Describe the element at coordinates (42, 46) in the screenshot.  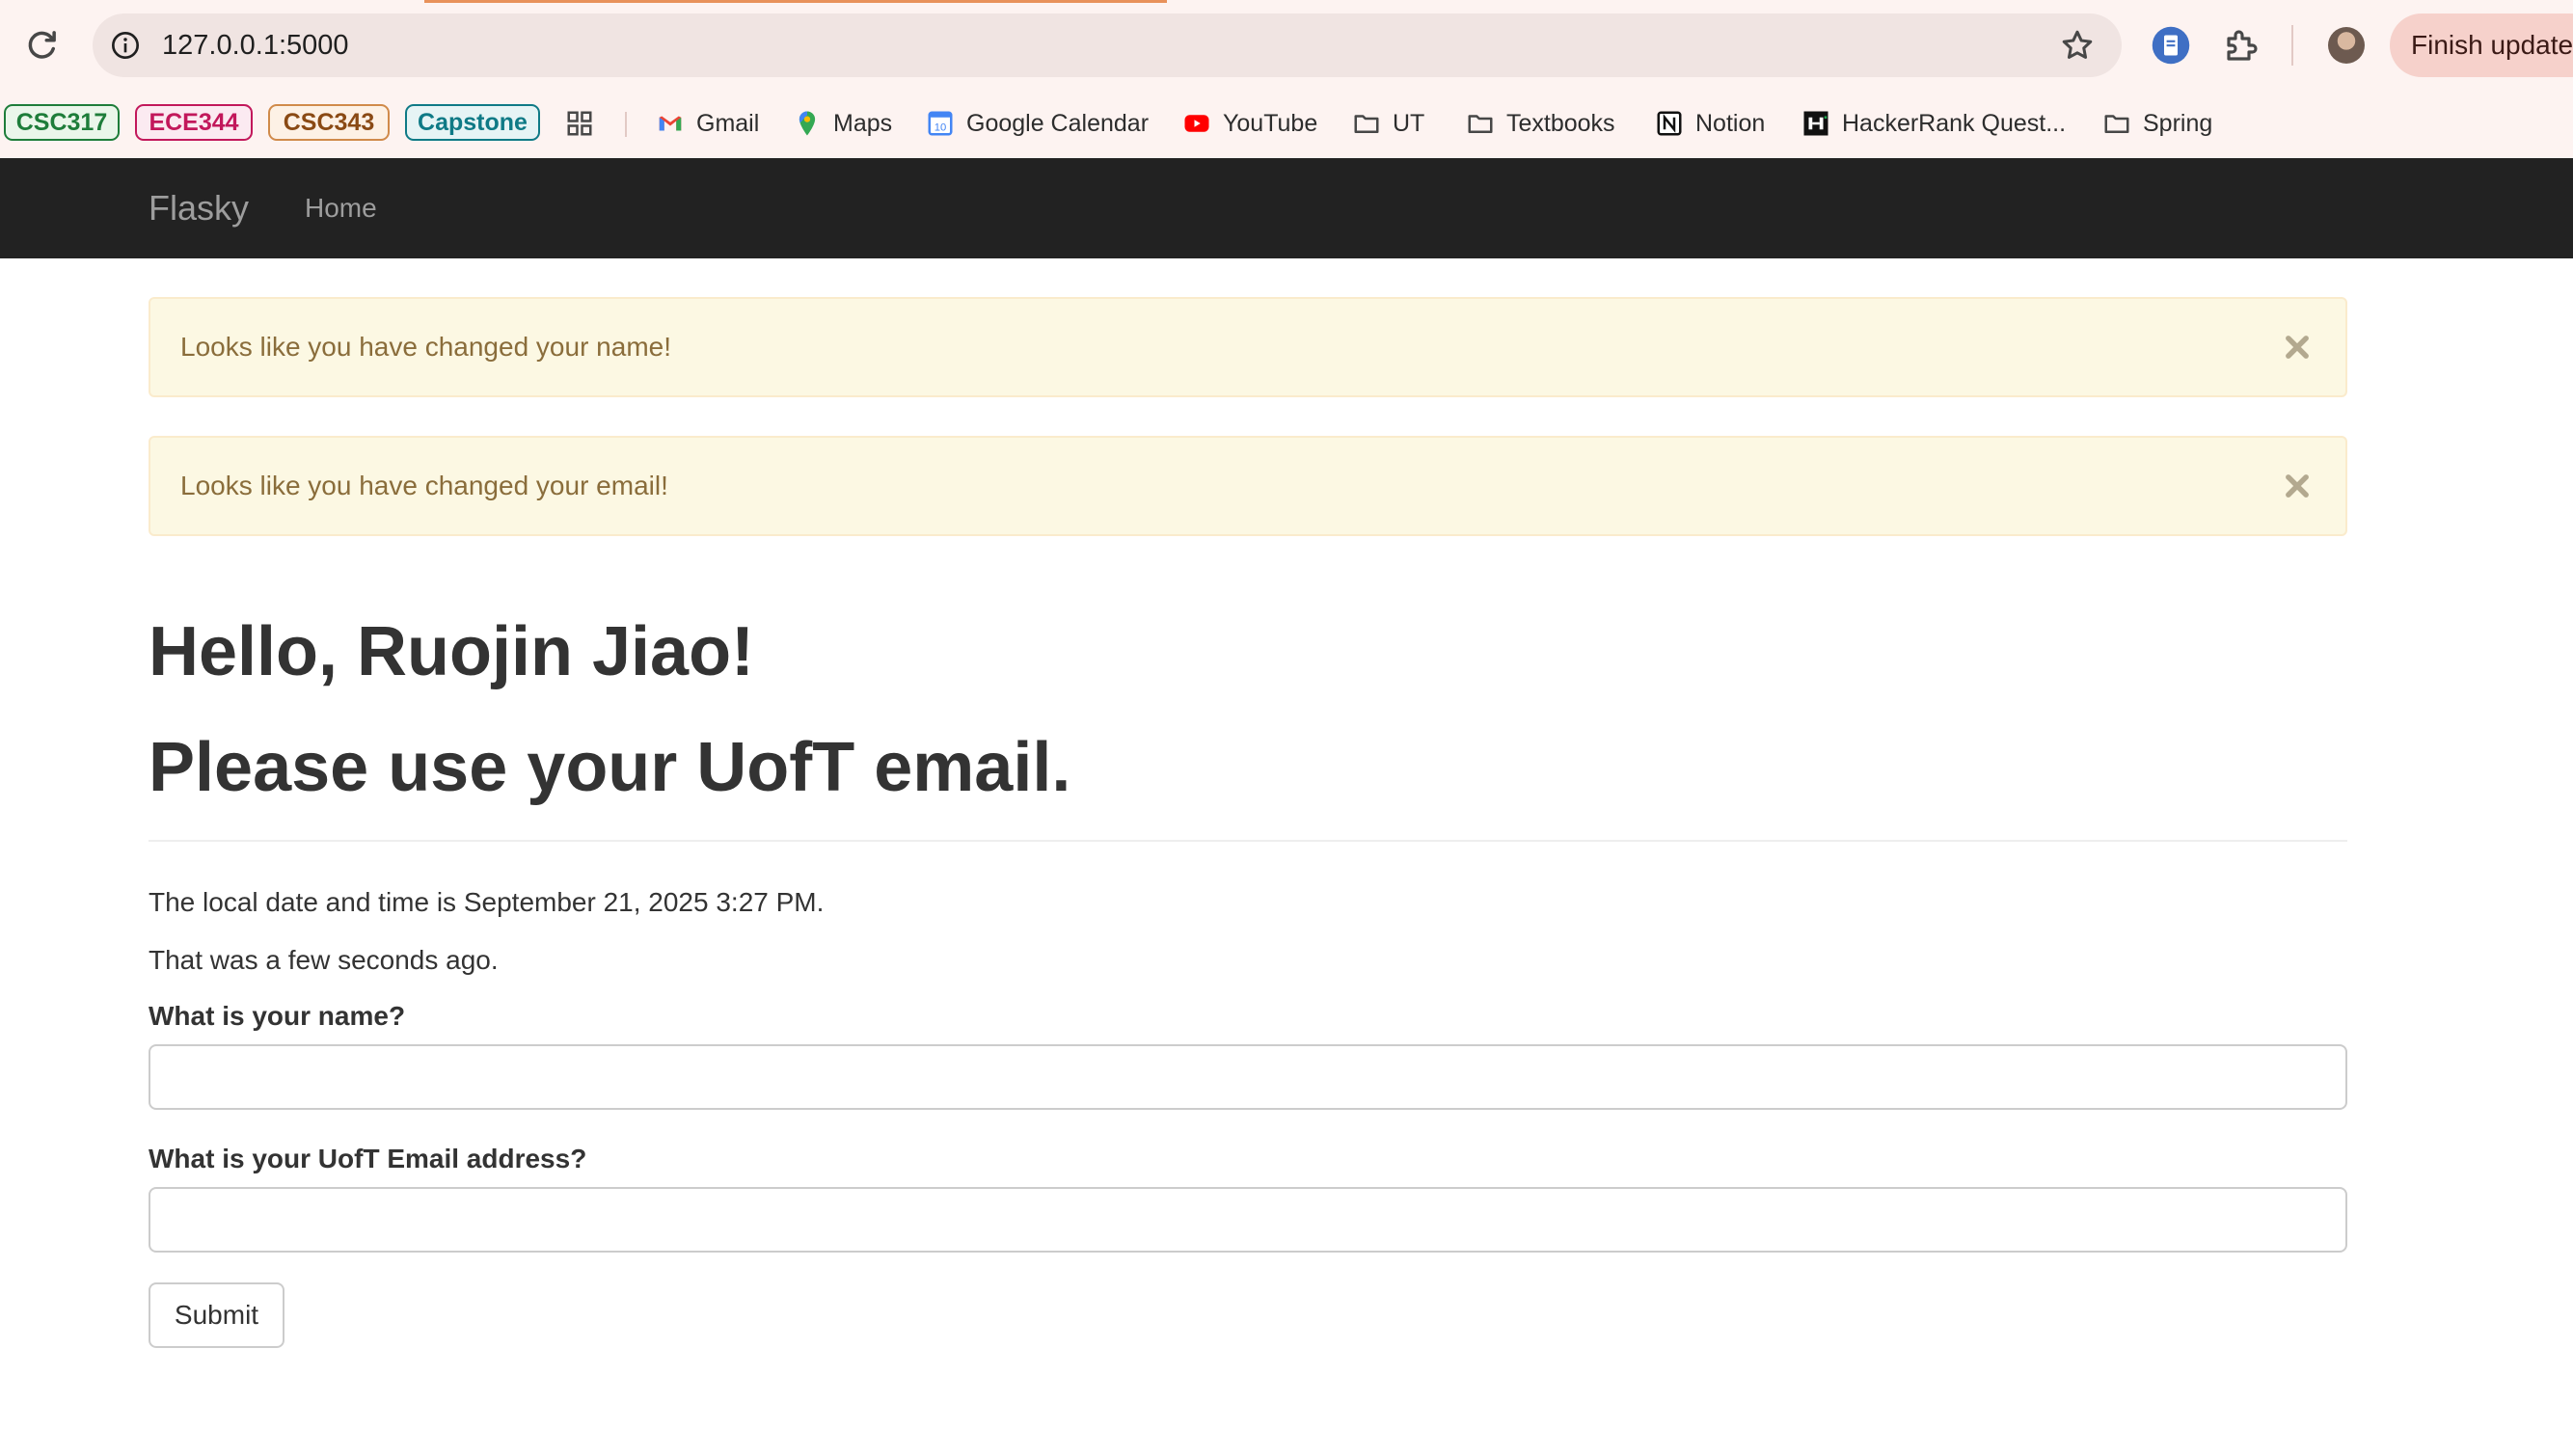
I see `reload-icon` at that location.